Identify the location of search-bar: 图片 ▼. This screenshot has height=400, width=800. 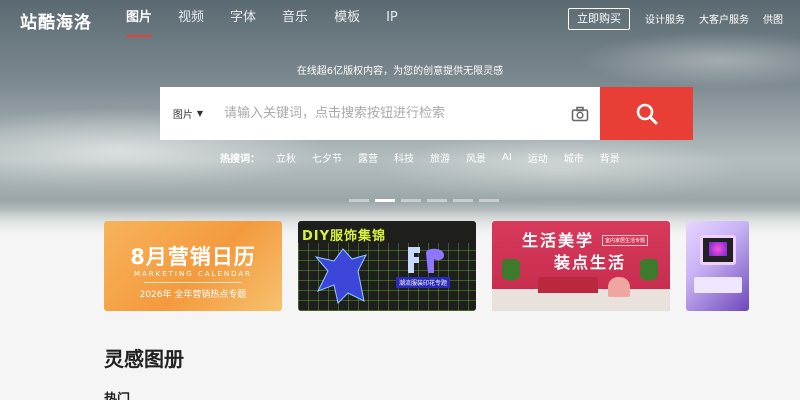
(426, 113).